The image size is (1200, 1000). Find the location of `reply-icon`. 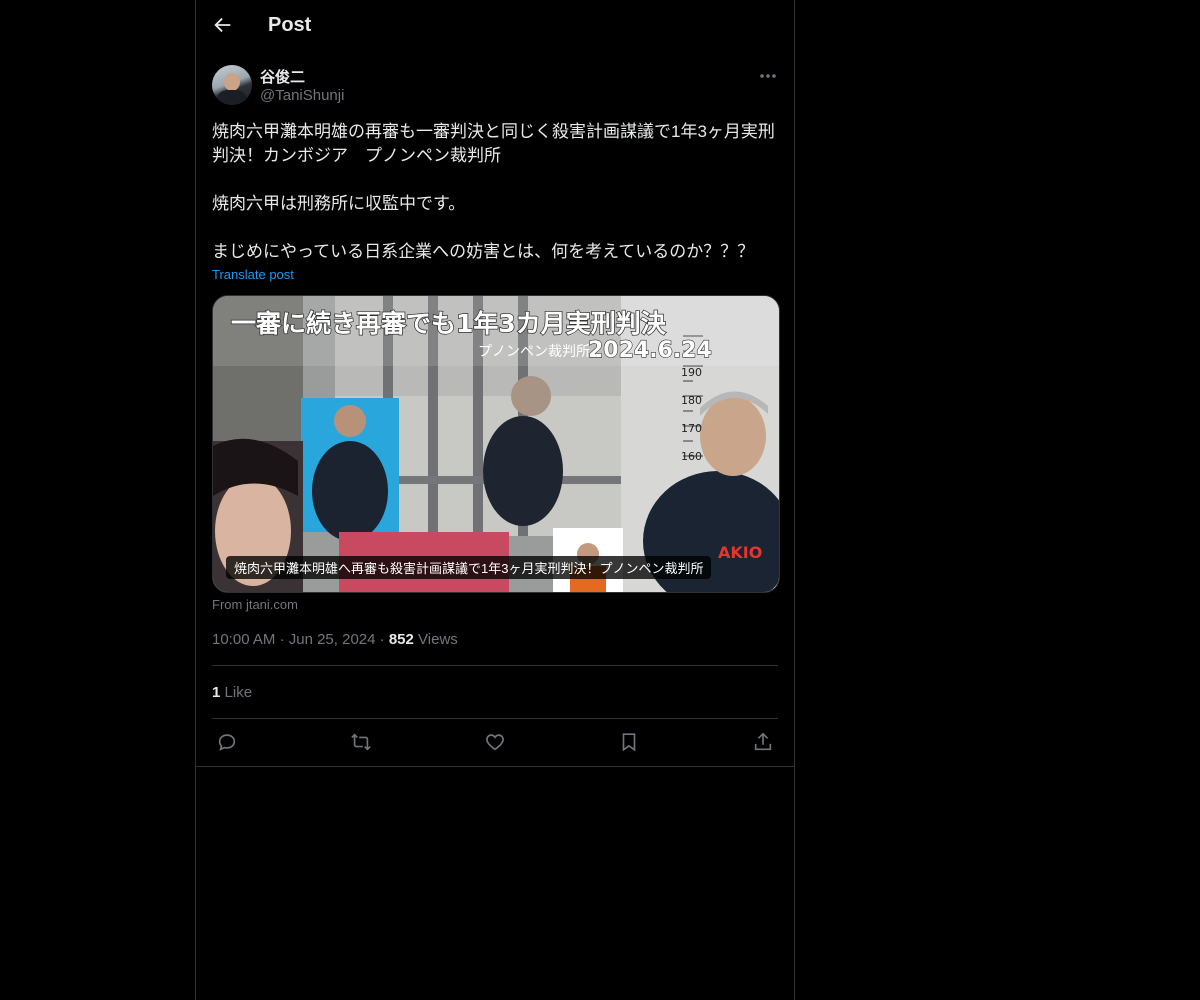

reply-icon is located at coordinates (229, 744).